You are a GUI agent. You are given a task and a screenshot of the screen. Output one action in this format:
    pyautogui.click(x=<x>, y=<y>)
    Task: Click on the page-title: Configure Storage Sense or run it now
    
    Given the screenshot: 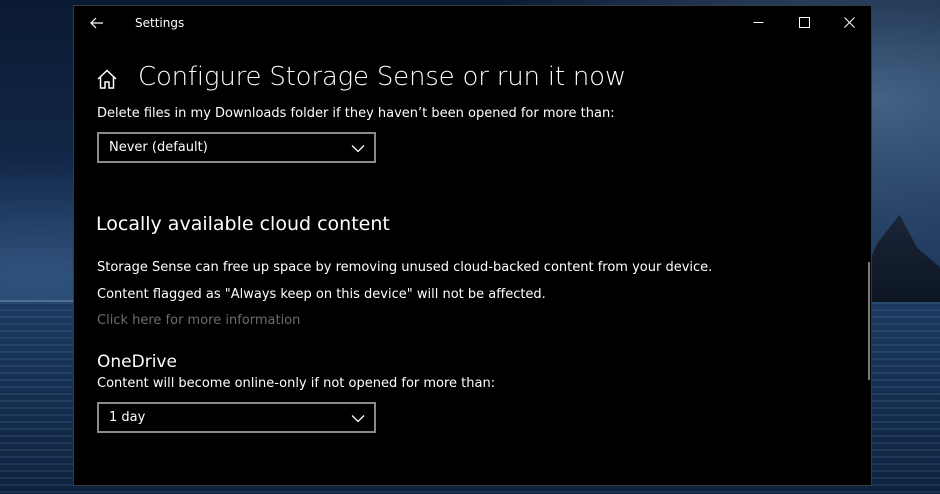 What is the action you would take?
    pyautogui.click(x=382, y=77)
    